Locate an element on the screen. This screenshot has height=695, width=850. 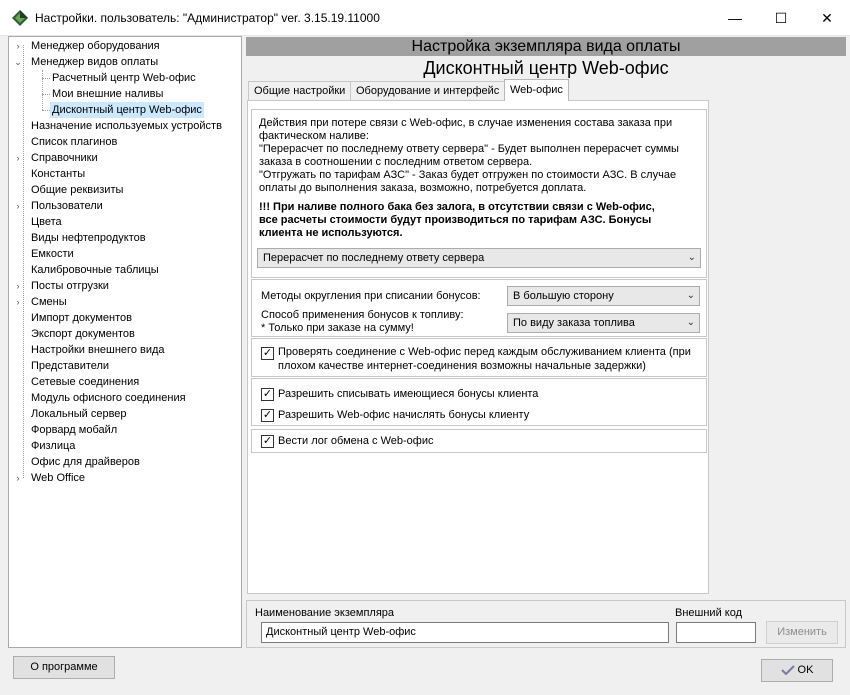
page-subtitle: Дисконтный центр Web-офис is located at coordinates (546, 68).